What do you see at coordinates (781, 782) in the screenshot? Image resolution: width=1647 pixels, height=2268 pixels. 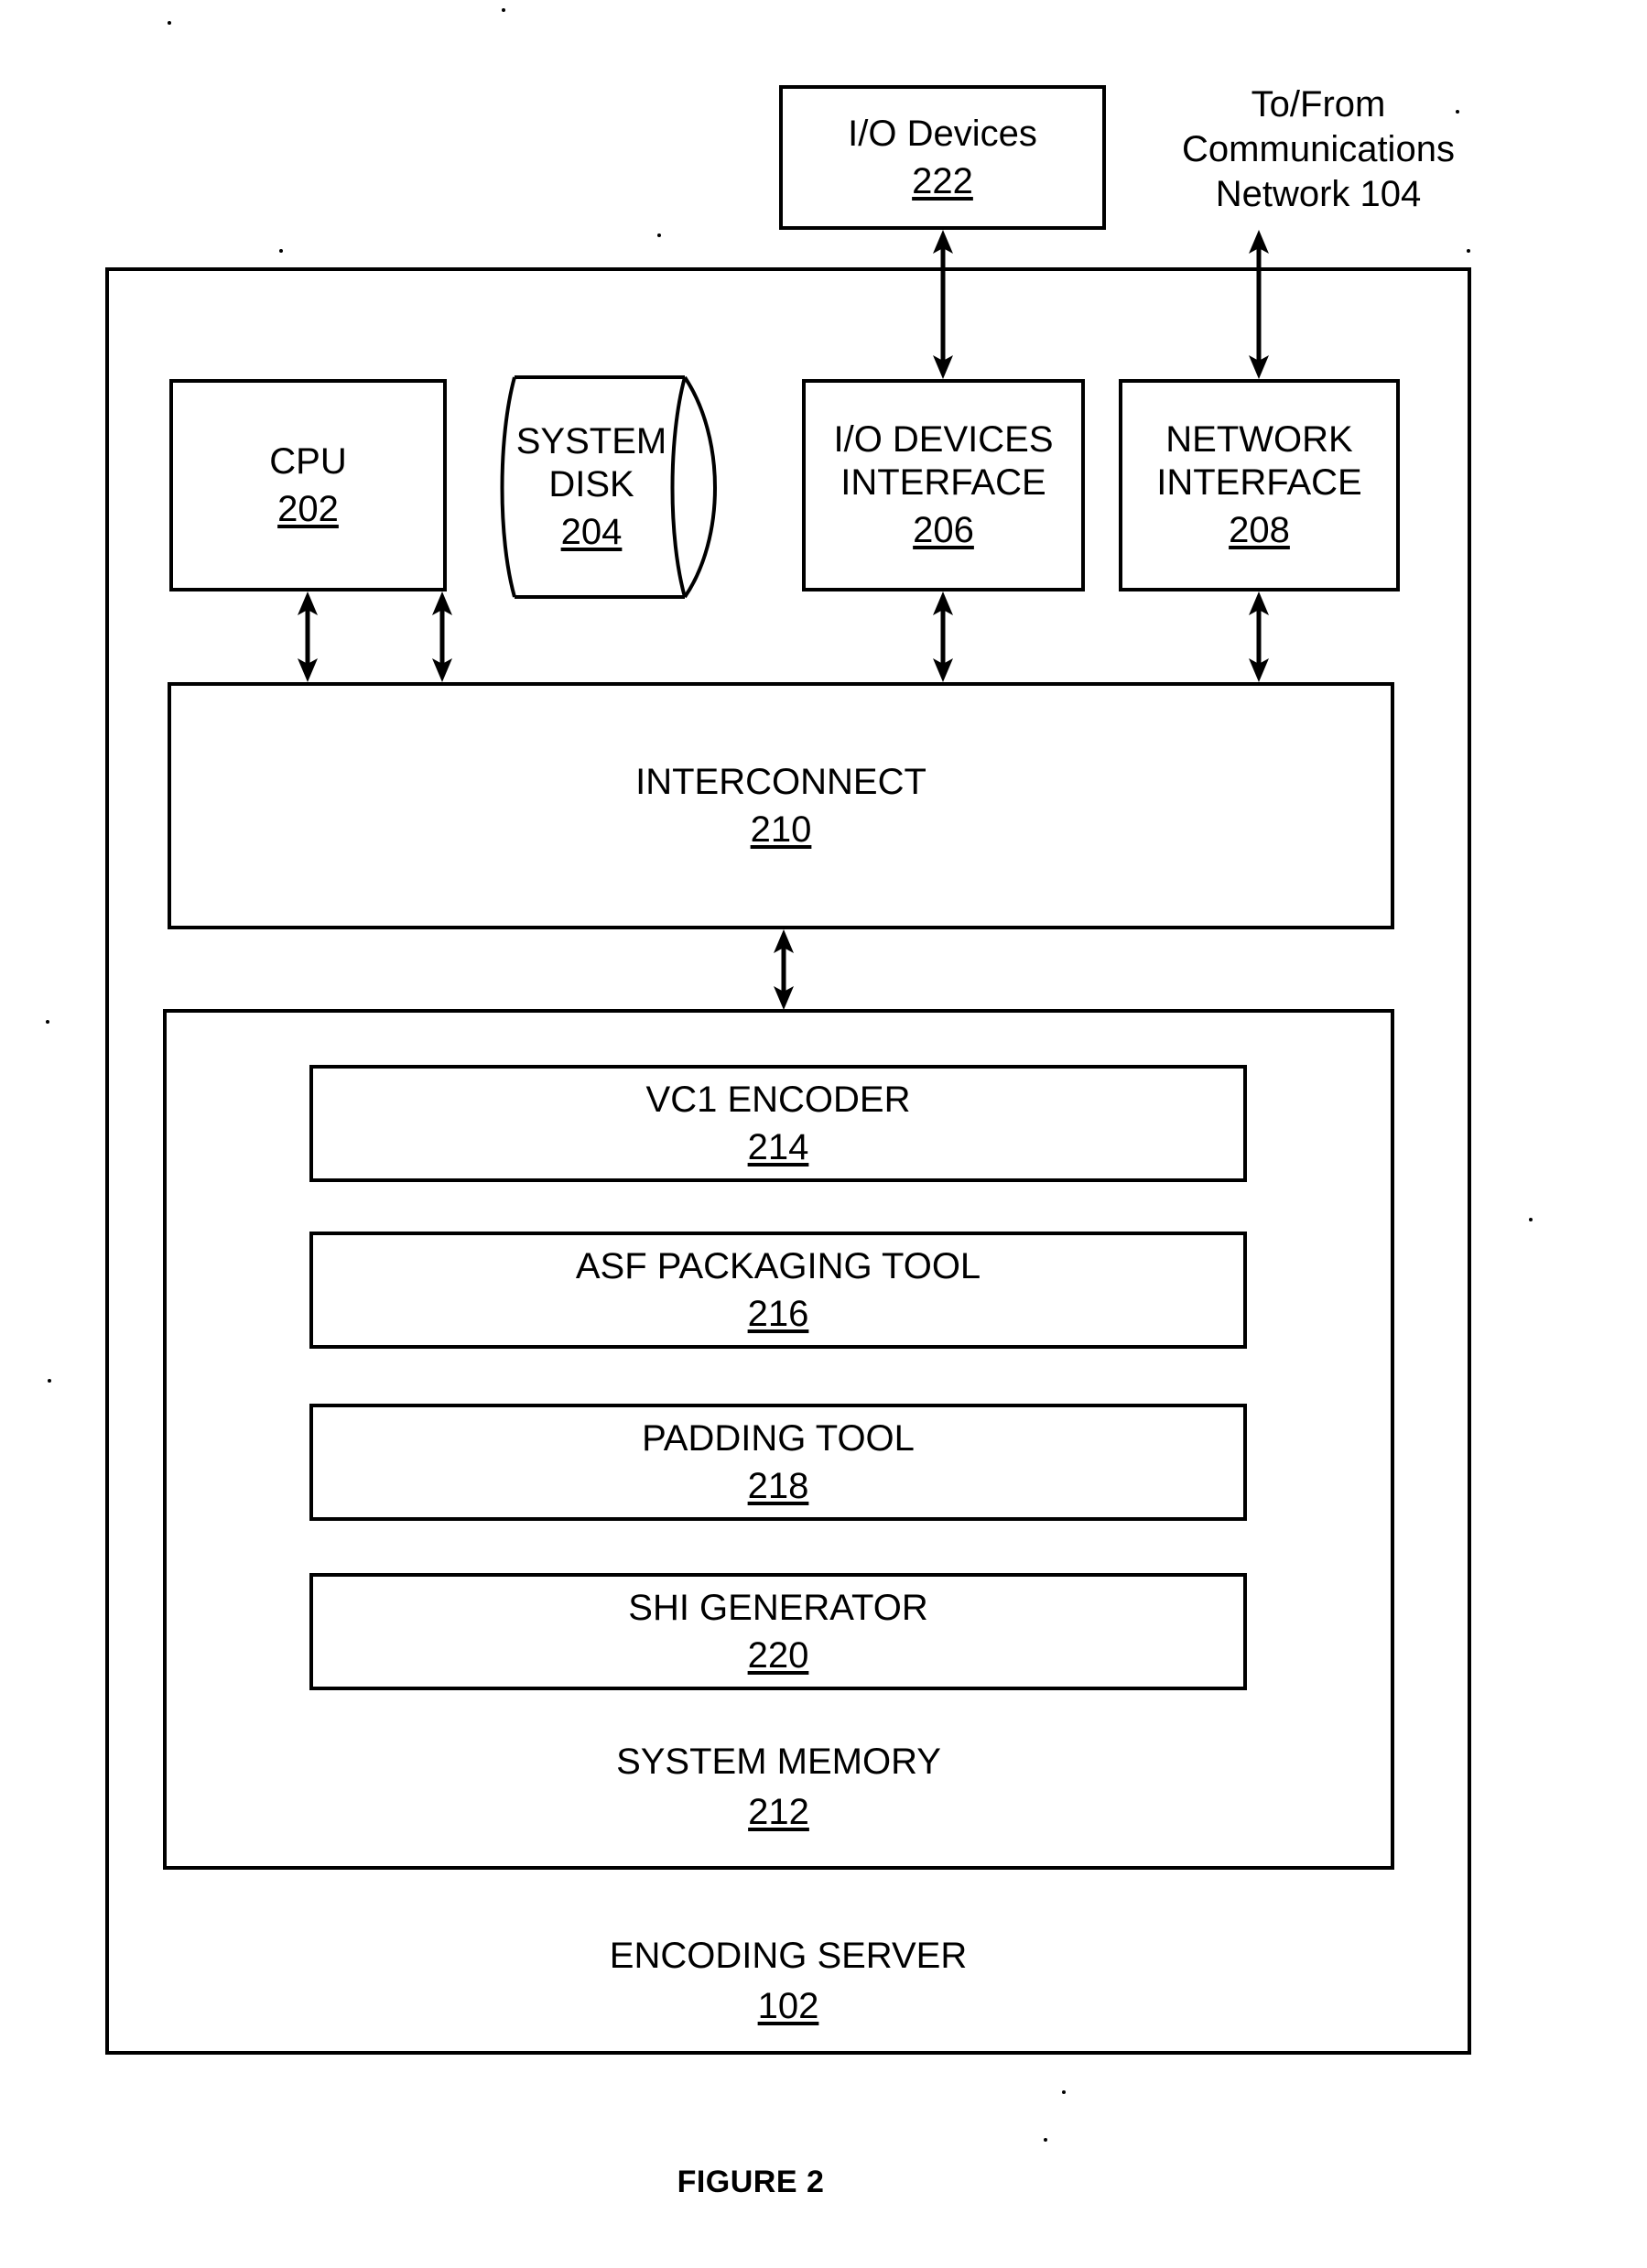 I see `interconnect-label: INTERCONNECT` at bounding box center [781, 782].